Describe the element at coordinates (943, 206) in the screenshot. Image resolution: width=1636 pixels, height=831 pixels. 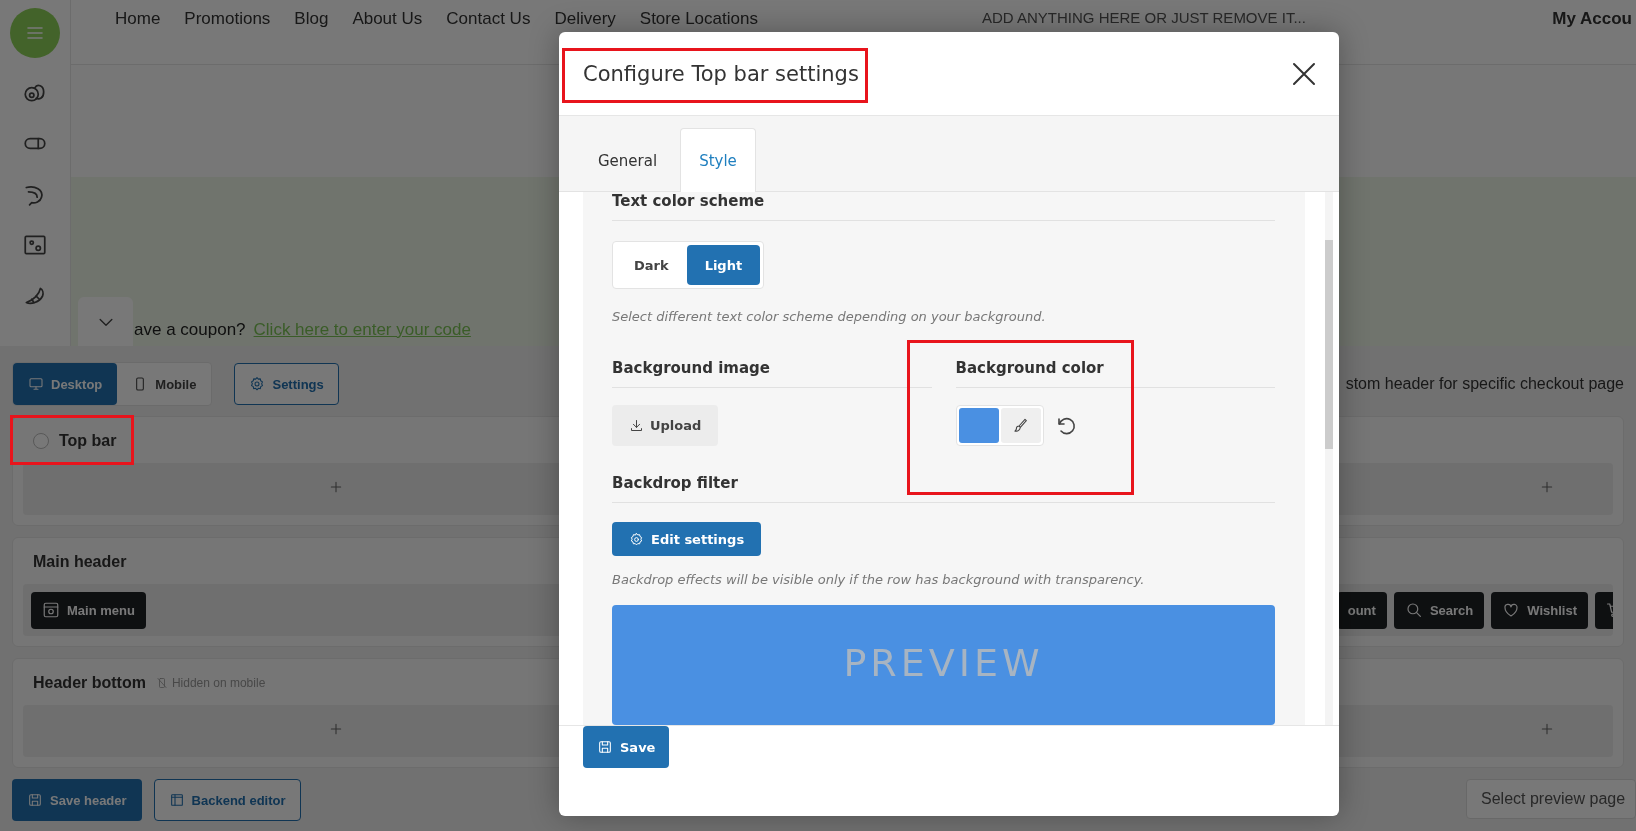
I see `section-heading: Text color scheme` at that location.